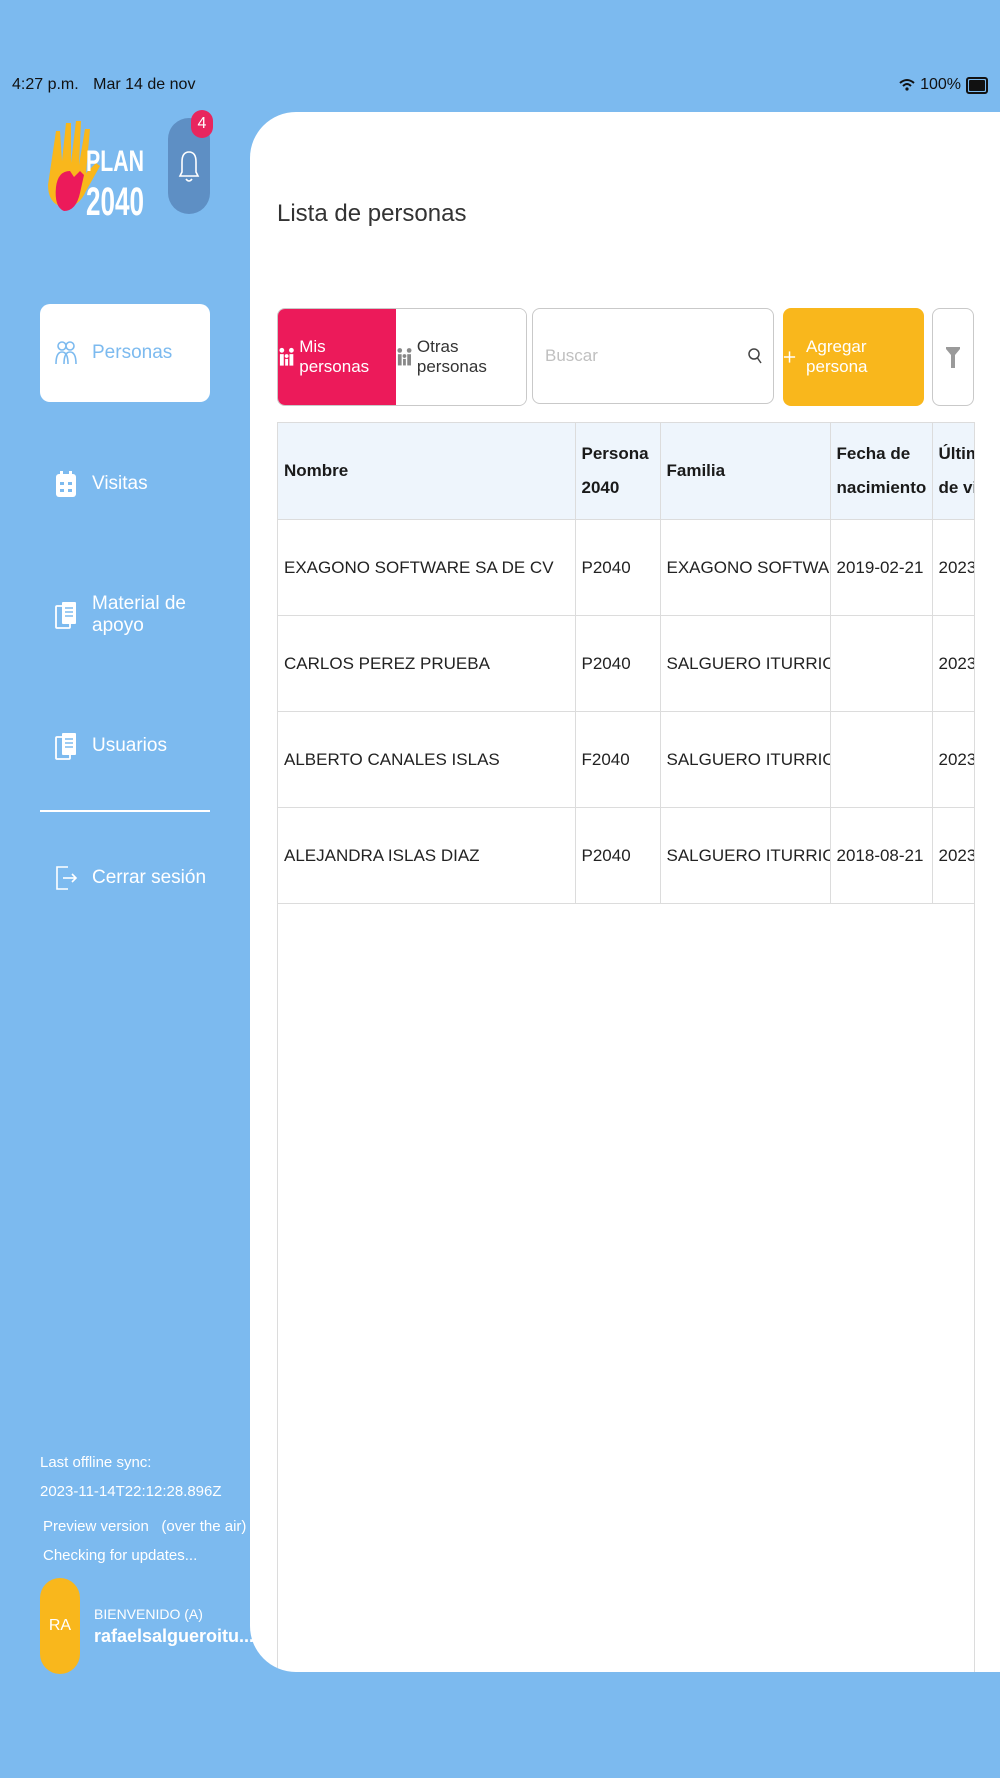 This screenshot has width=1000, height=1778. What do you see at coordinates (427, 471) in the screenshot?
I see `column-header: Nombre` at bounding box center [427, 471].